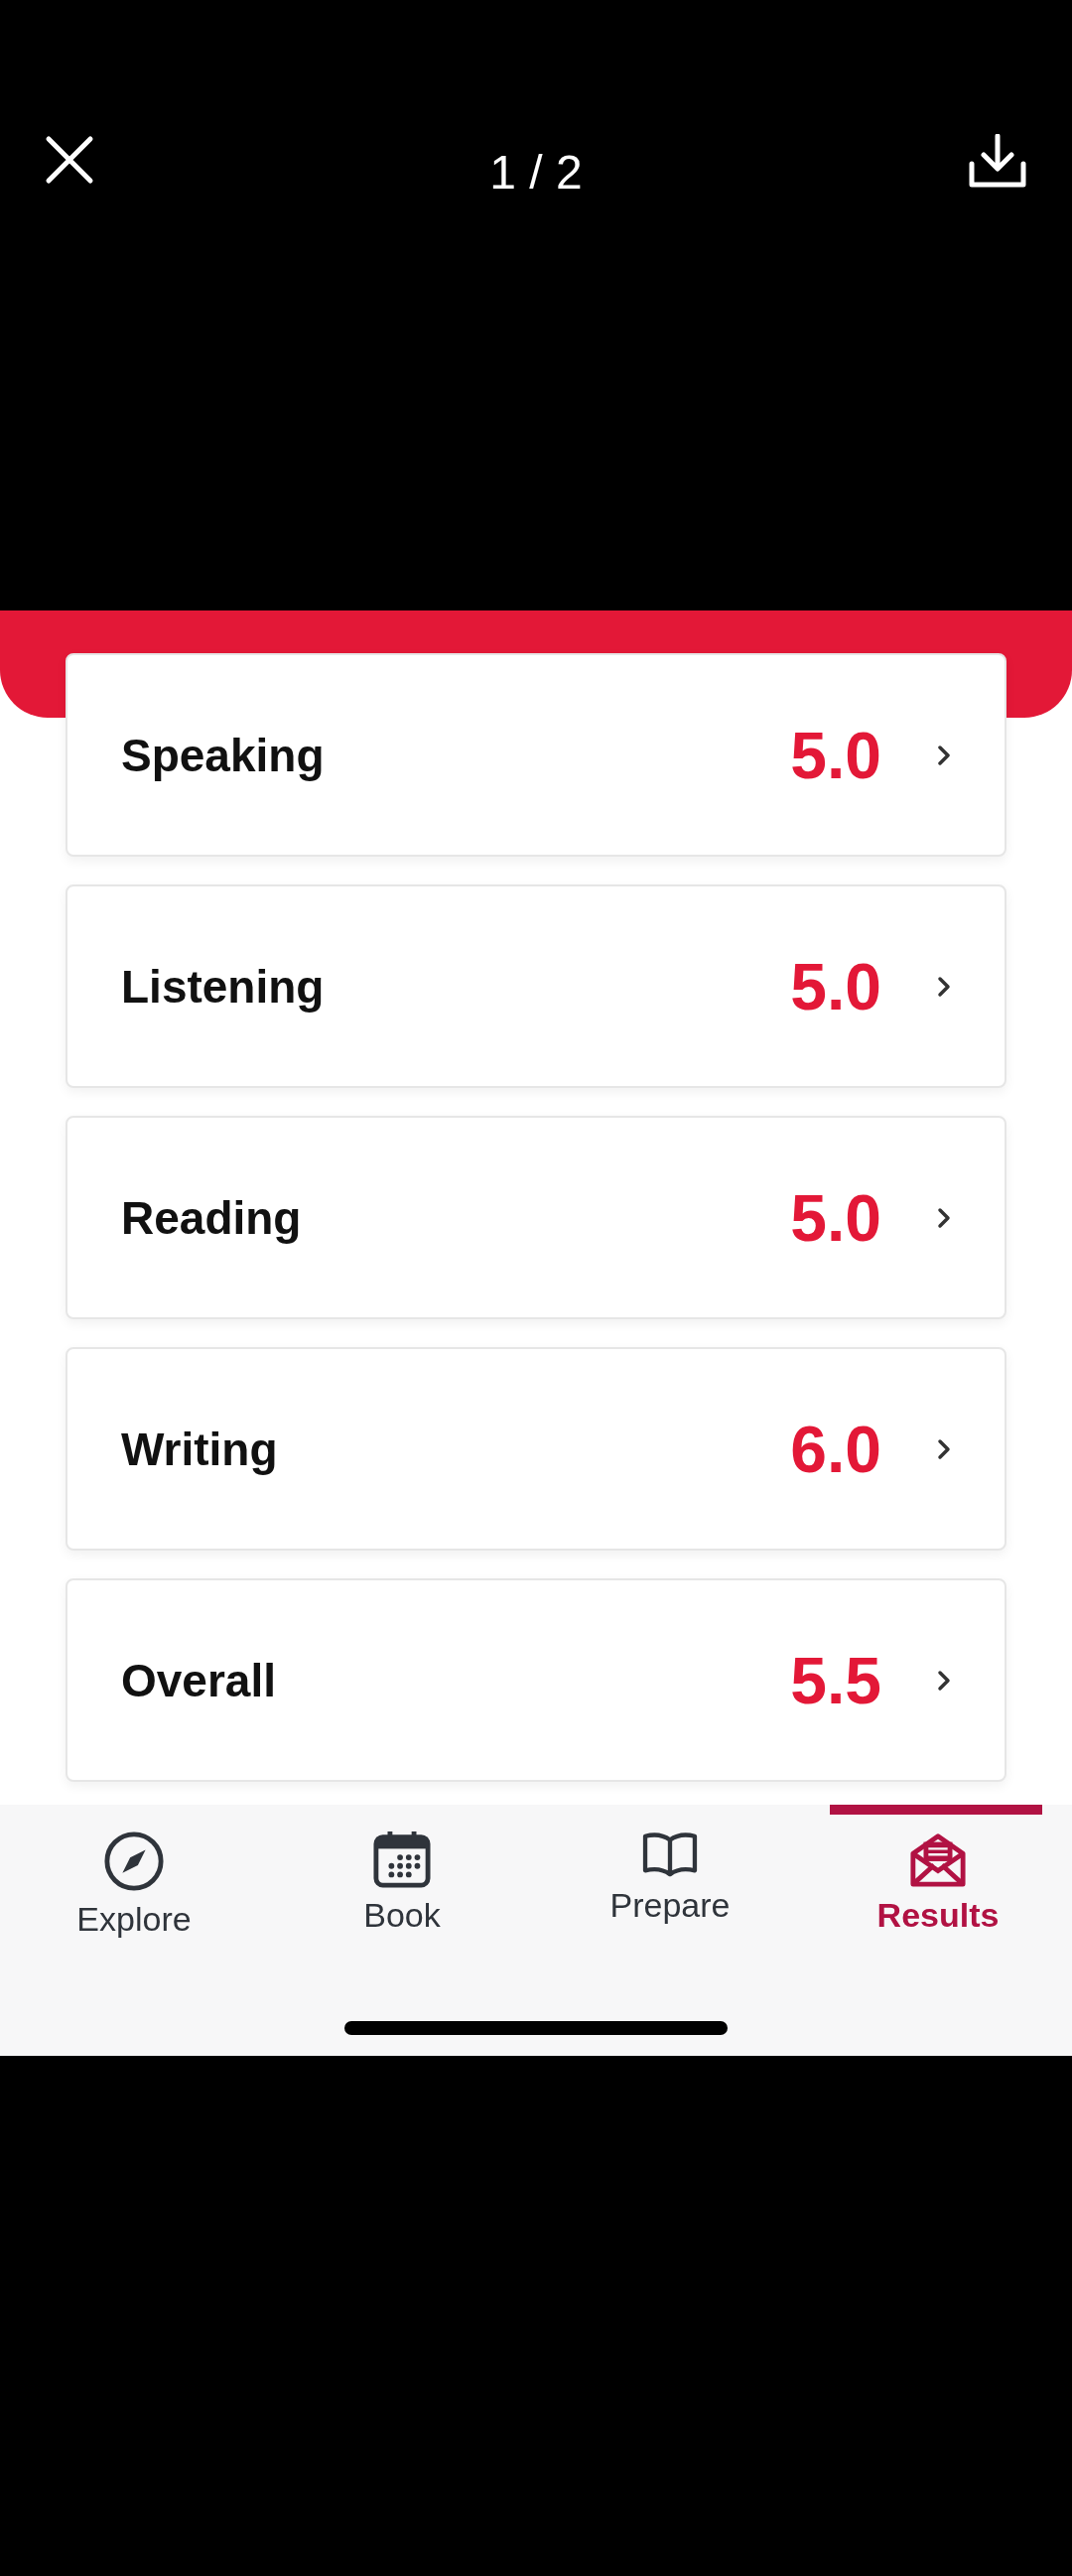 Image resolution: width=1072 pixels, height=2576 pixels. I want to click on skill-label: Overall, so click(199, 1680).